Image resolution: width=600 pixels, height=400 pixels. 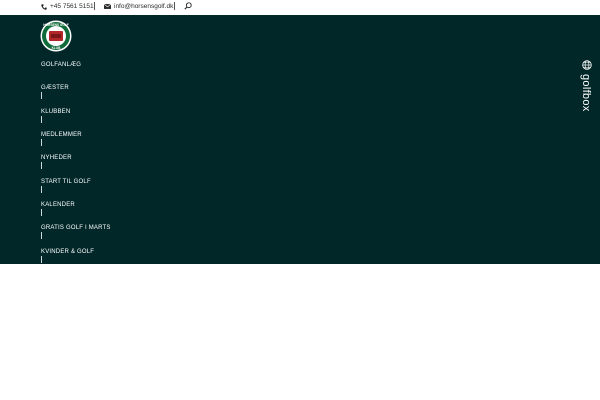 What do you see at coordinates (61, 65) in the screenshot?
I see `nav-item-label: GOLFANLÆG` at bounding box center [61, 65].